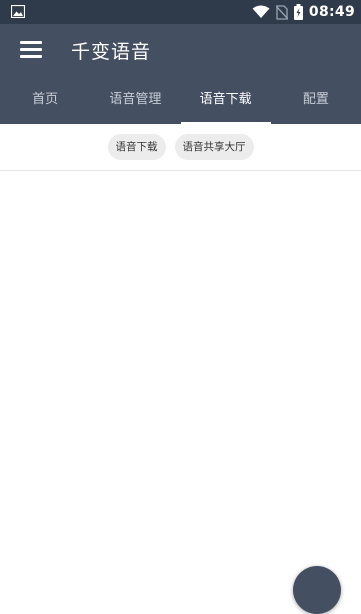 The height and width of the screenshot is (614, 361). I want to click on tab-home: 首页, so click(45, 100).